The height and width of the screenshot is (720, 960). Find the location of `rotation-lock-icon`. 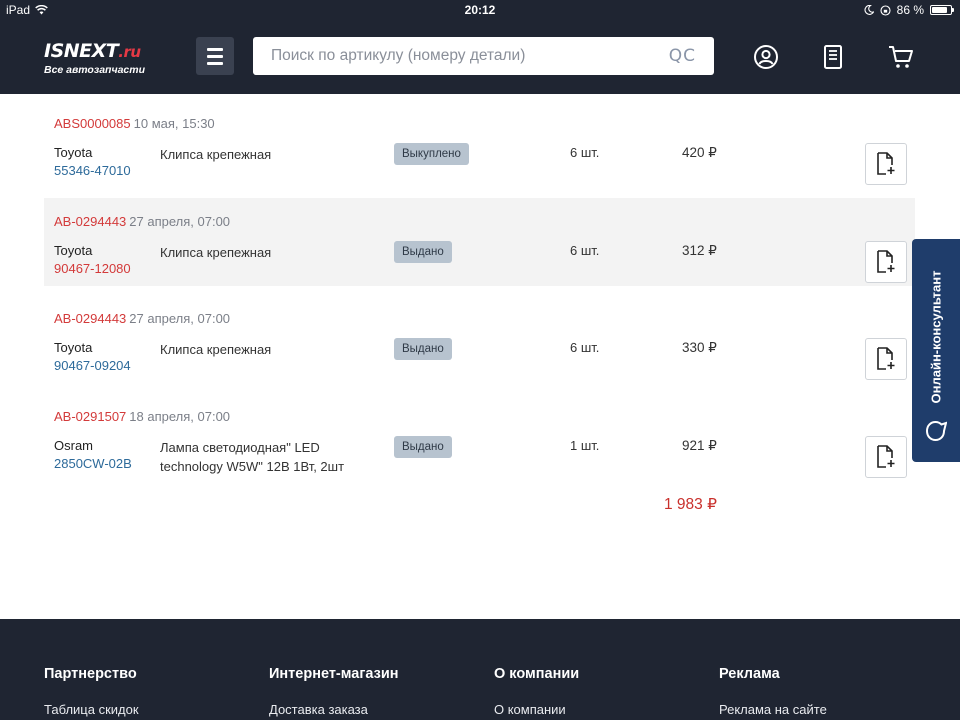

rotation-lock-icon is located at coordinates (885, 10).